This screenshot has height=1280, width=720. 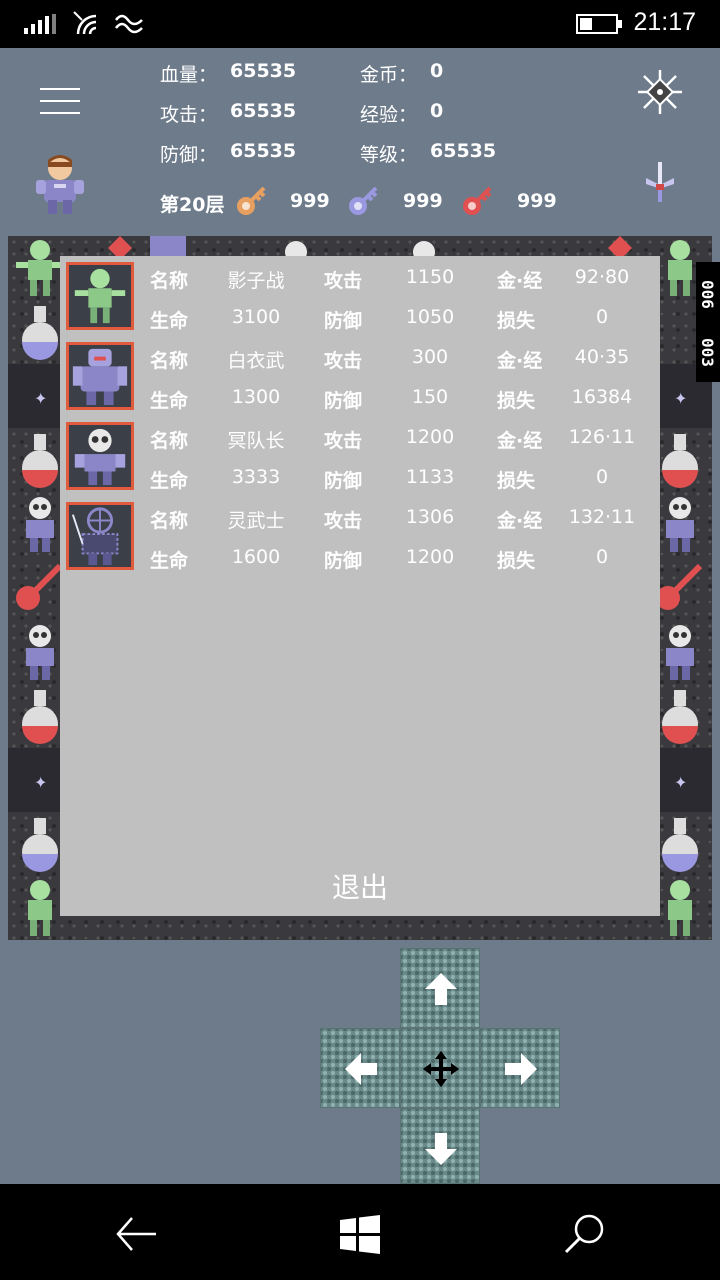 What do you see at coordinates (664, 22) in the screenshot?
I see `clock: 21:17` at bounding box center [664, 22].